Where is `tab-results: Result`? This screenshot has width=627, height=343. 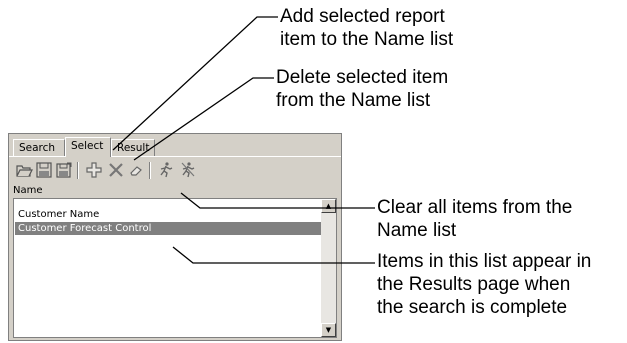
tab-results: Result is located at coordinates (133, 147).